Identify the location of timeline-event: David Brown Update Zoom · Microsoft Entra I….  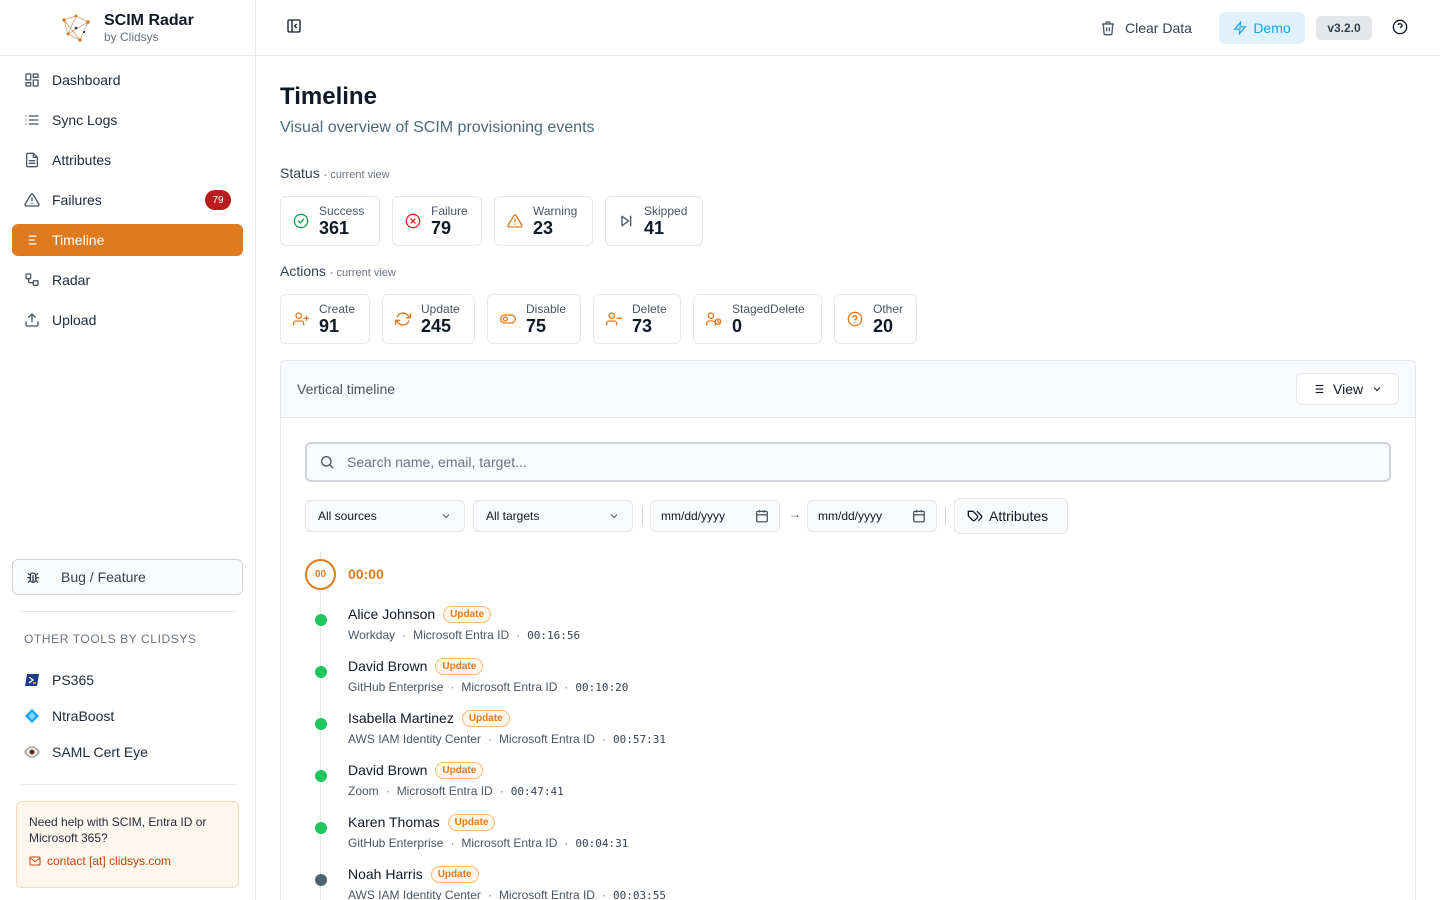
(439, 782).